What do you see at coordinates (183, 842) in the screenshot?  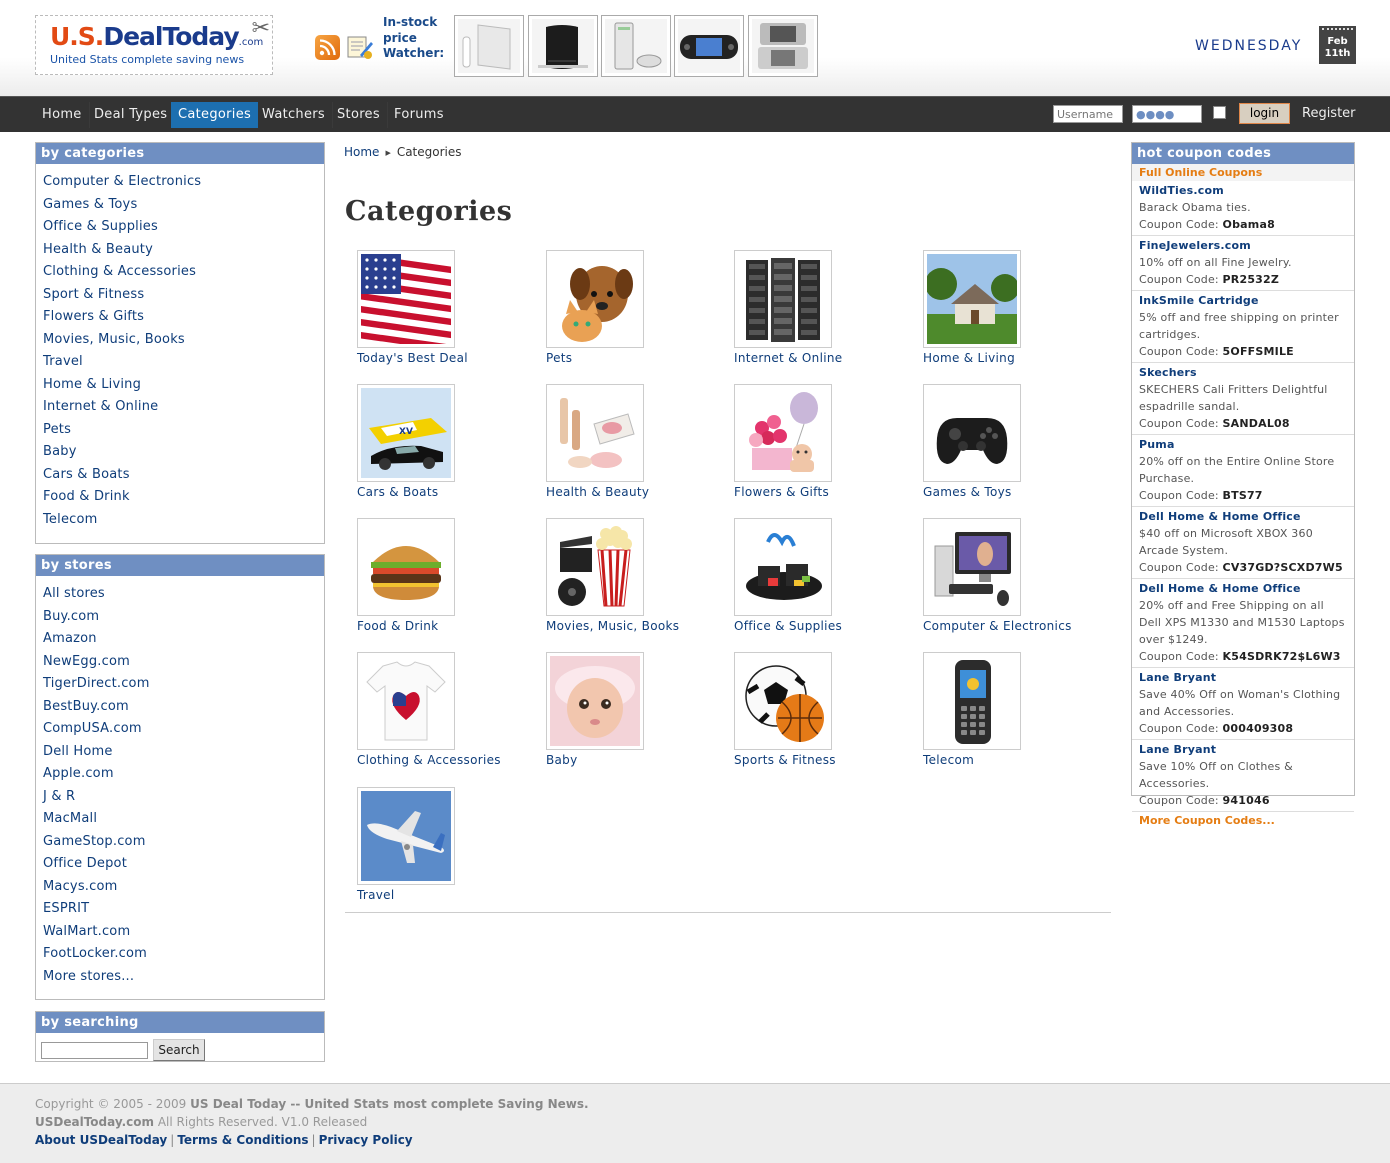 I see `sidebar-store-gamestop-com: GameStop.com` at bounding box center [183, 842].